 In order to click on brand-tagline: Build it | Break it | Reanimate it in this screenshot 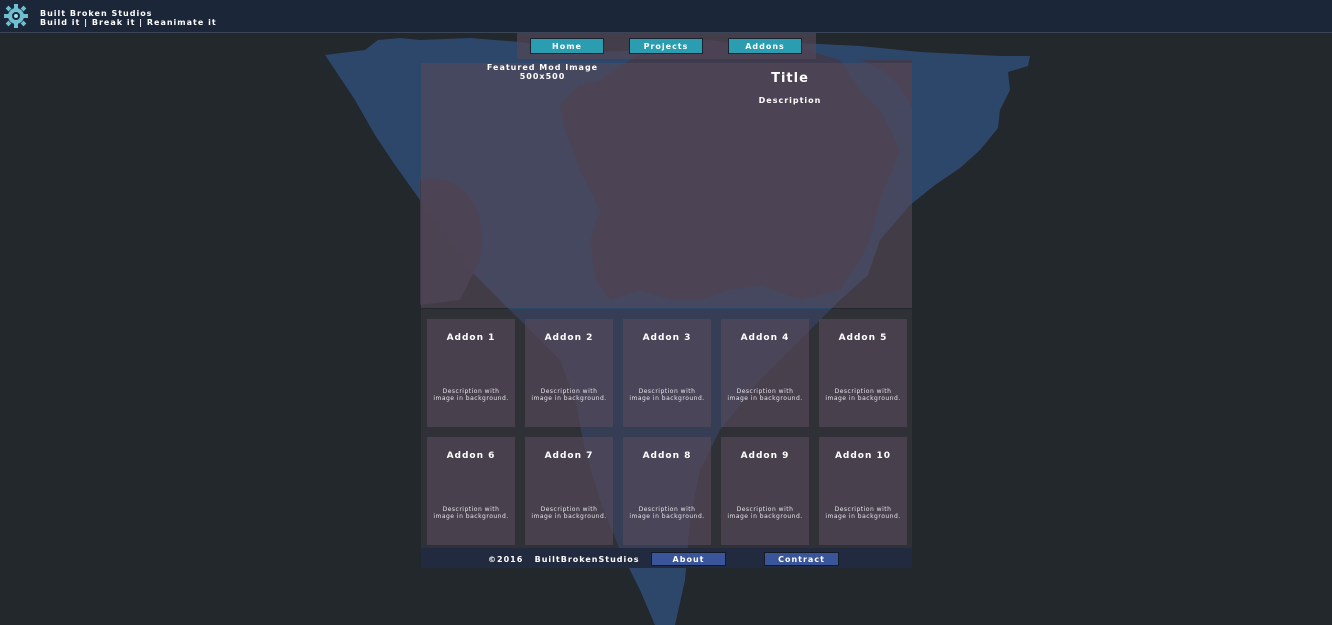, I will do `click(128, 22)`.